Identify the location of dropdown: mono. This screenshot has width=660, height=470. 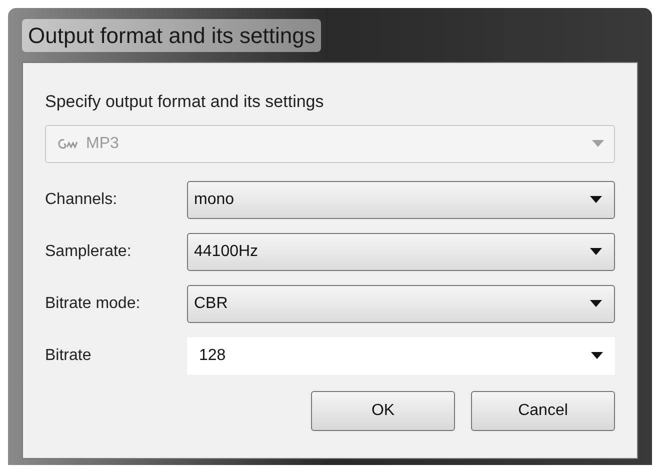
(401, 199).